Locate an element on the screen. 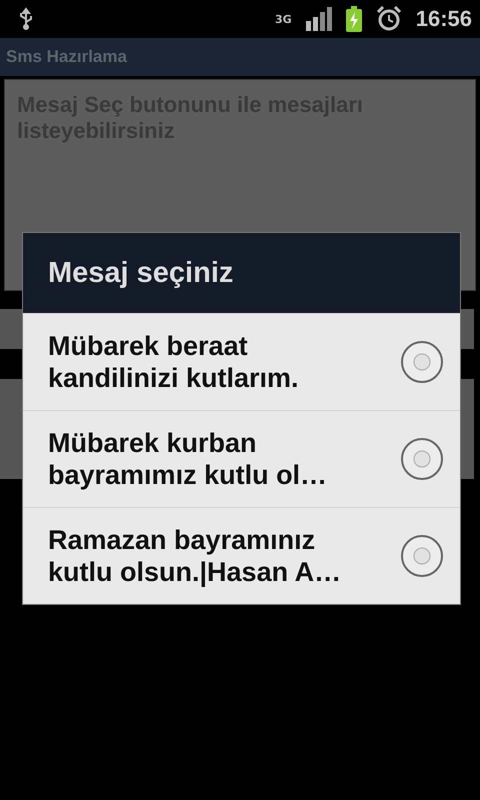  network-type: 3G is located at coordinates (283, 19).